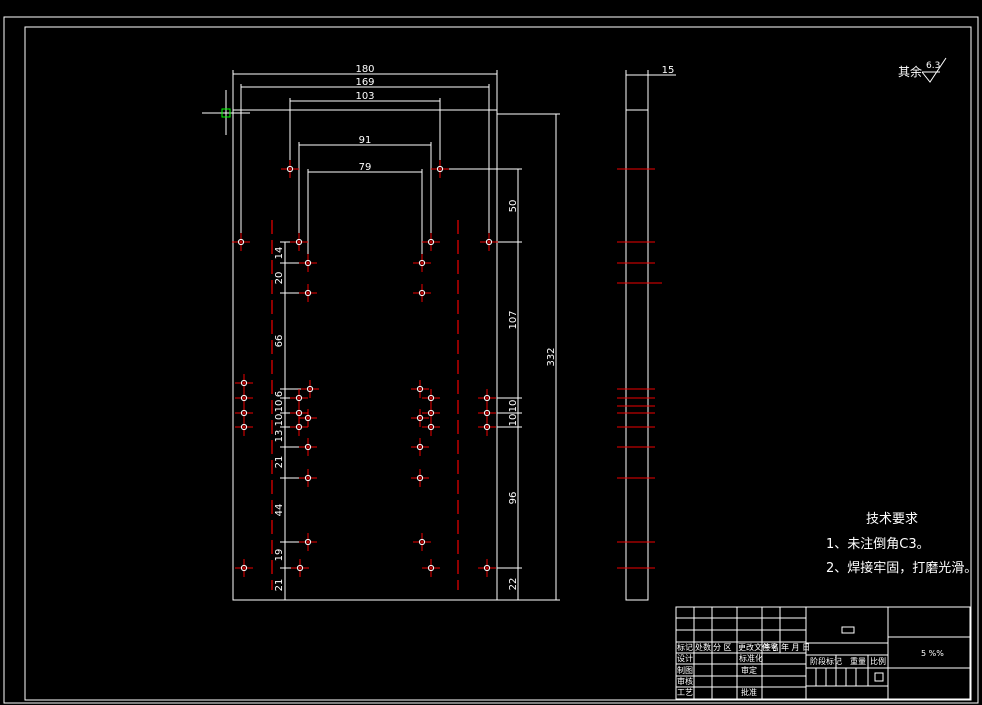 The width and height of the screenshot is (982, 705). Describe the element at coordinates (637, 355) in the screenshot. I see `side-view-outline` at that location.